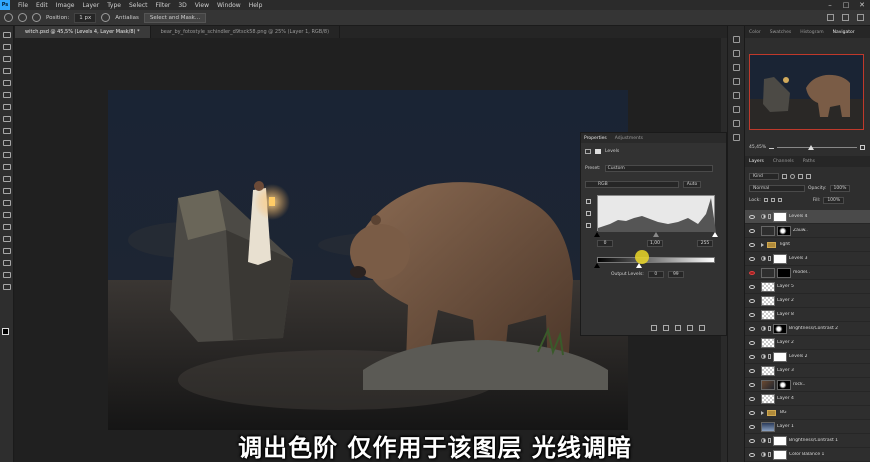  Describe the element at coordinates (772, 200) in the screenshot. I see `lock-position-icon` at that location.